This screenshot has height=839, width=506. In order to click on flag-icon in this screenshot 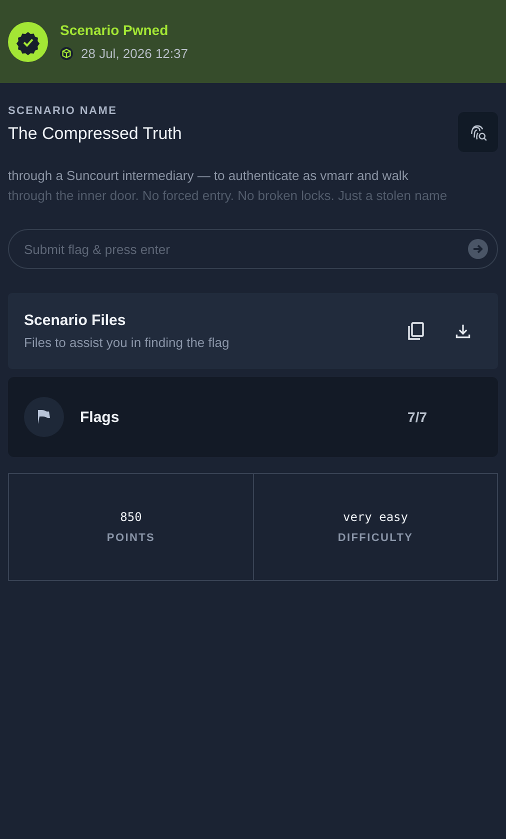, I will do `click(44, 417)`.